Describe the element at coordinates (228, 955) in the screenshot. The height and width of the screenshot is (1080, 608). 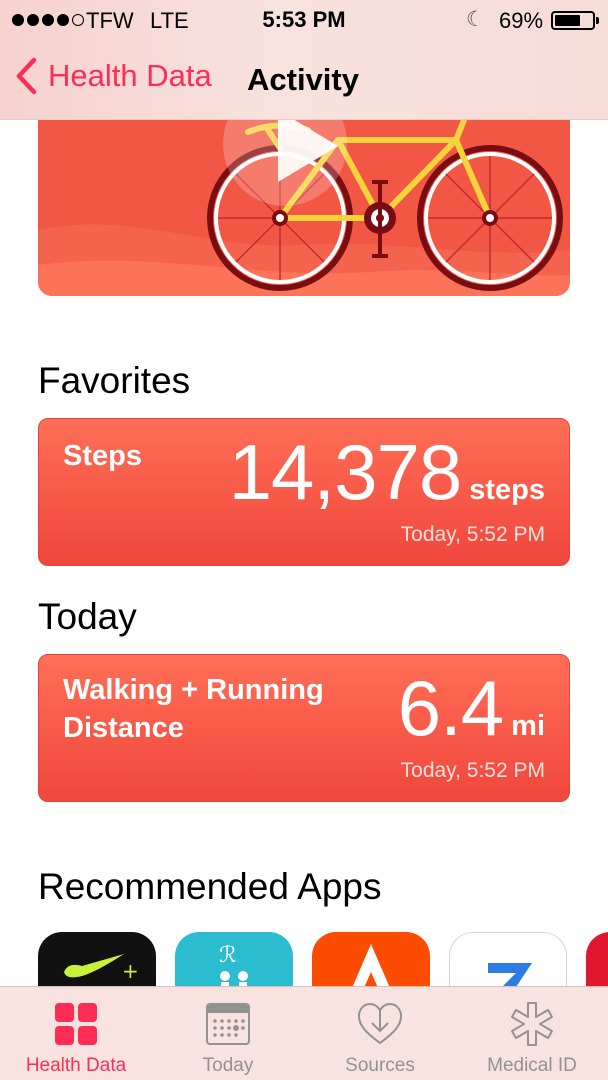
I see `svg-text: ℛ` at that location.